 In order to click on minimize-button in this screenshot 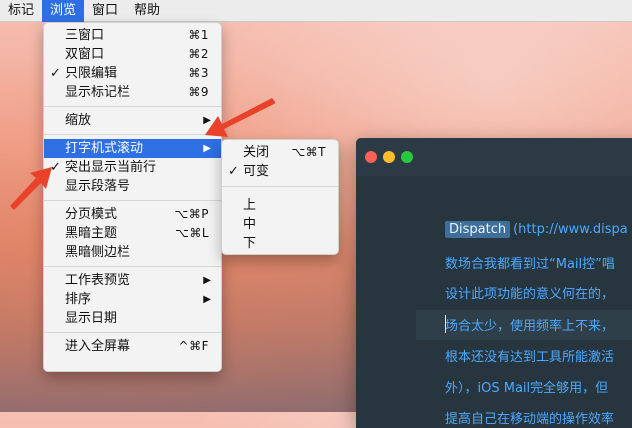, I will do `click(389, 157)`.